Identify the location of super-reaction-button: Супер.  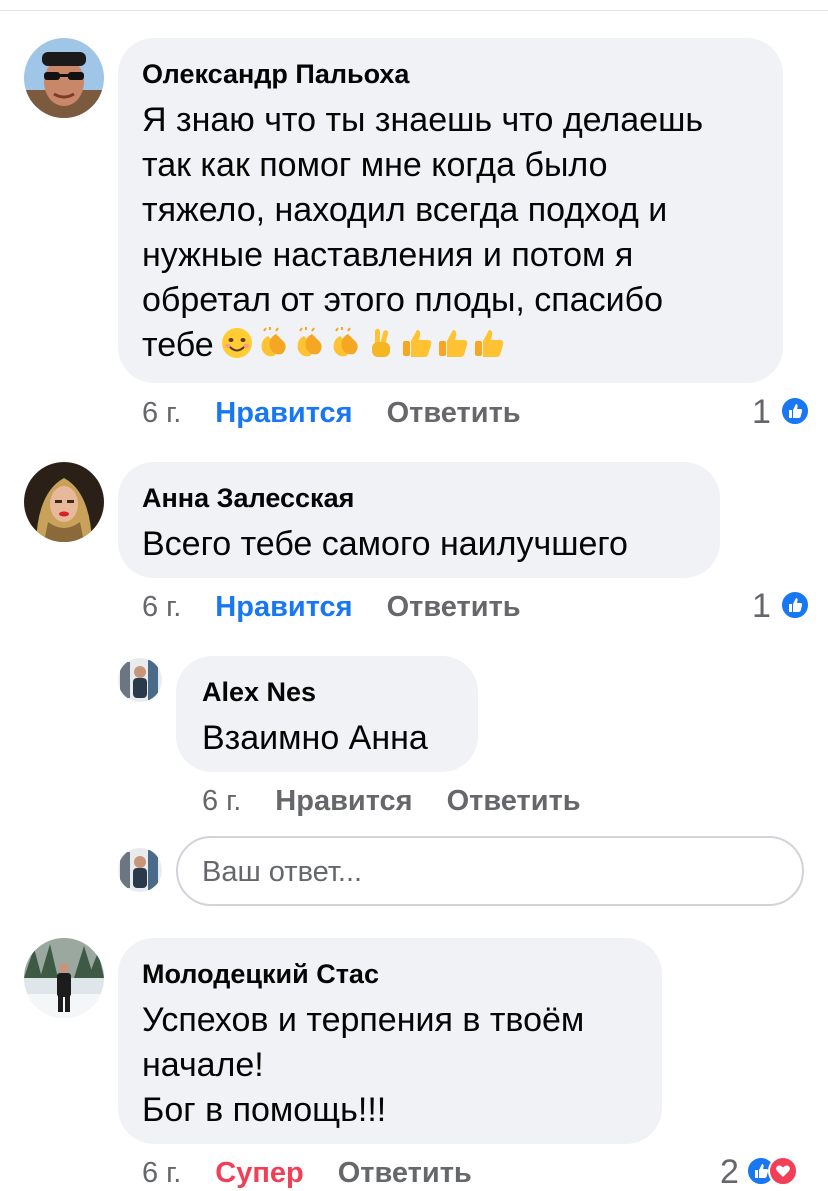
(259, 1173).